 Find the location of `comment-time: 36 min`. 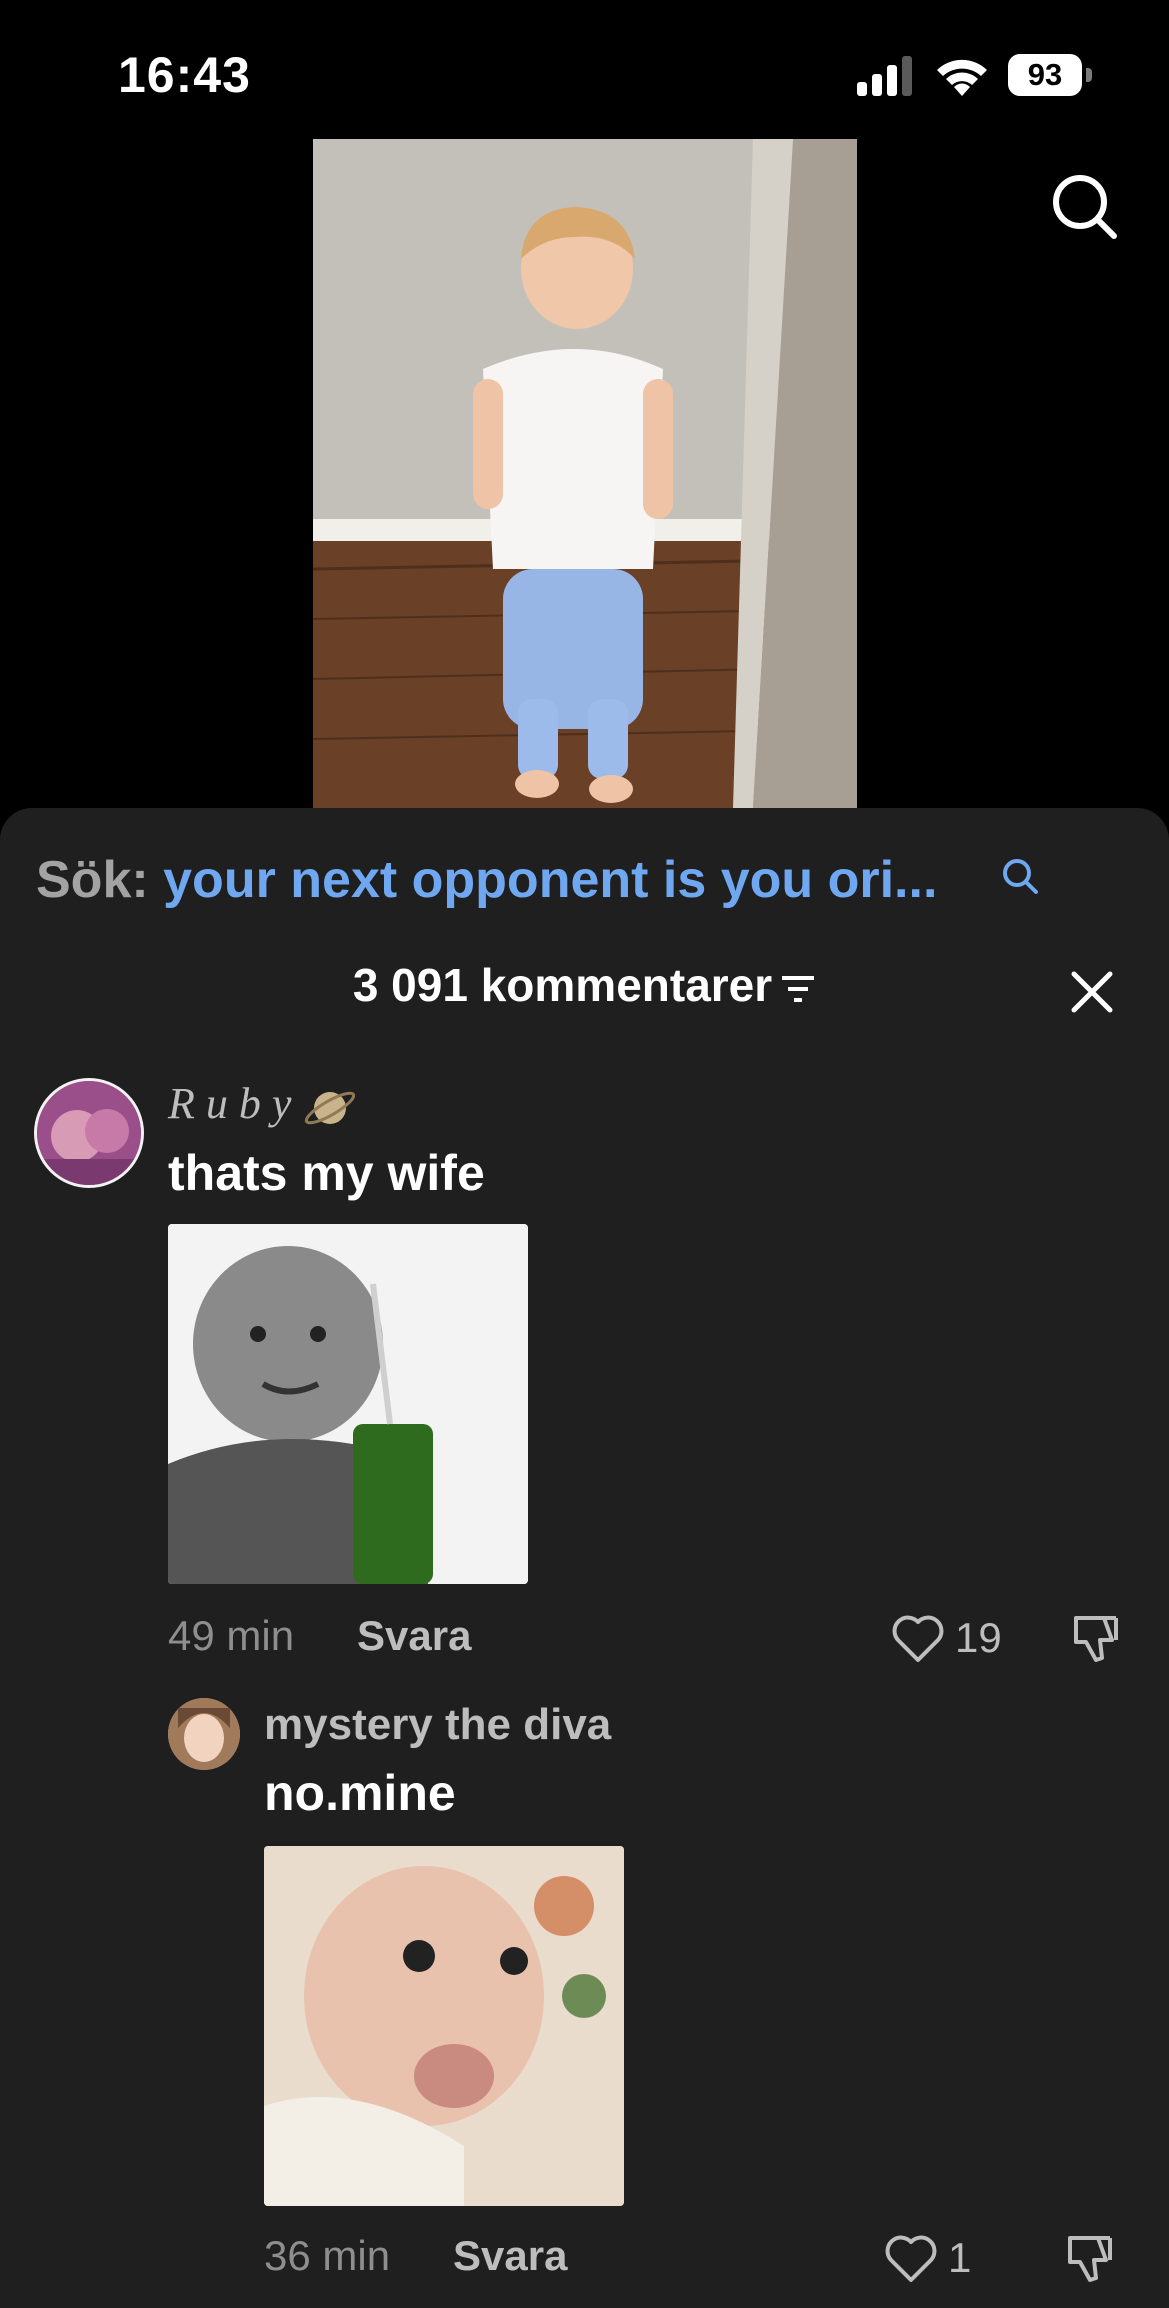

comment-time: 36 min is located at coordinates (327, 2255).